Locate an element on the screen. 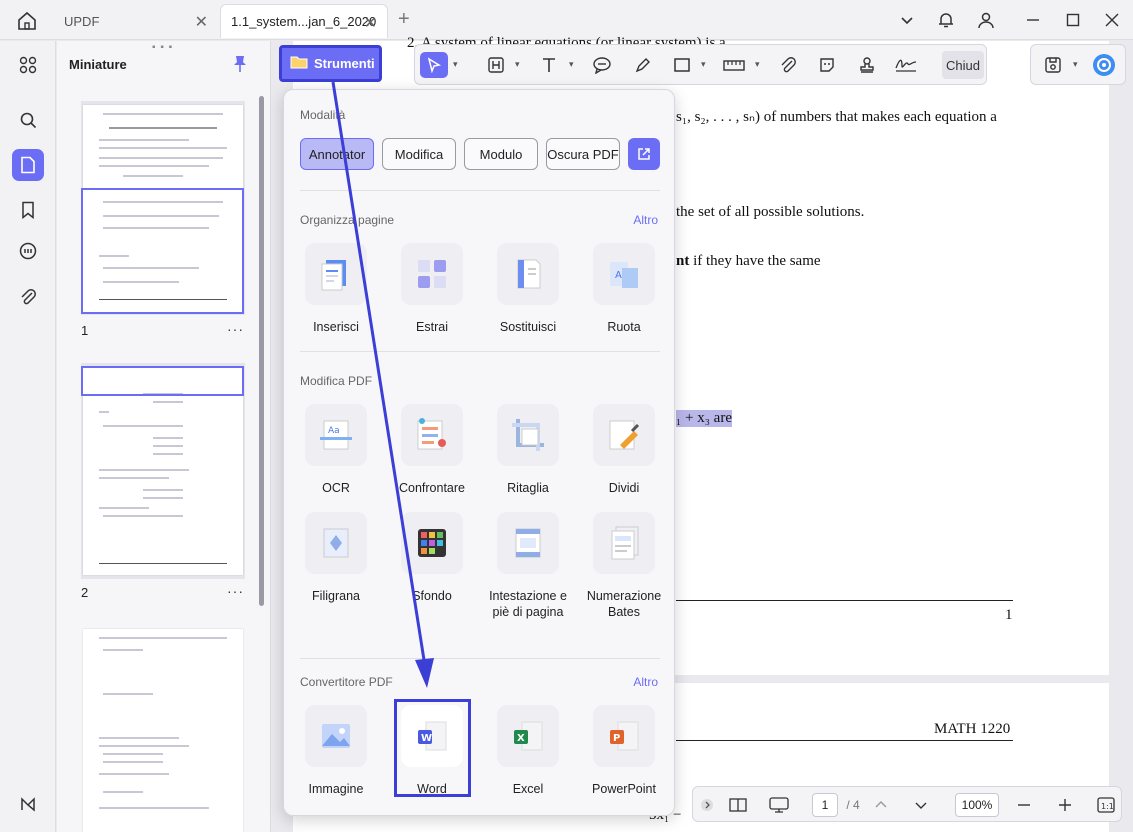 This screenshot has width=1133, height=832. split-icon is located at coordinates (624, 435).